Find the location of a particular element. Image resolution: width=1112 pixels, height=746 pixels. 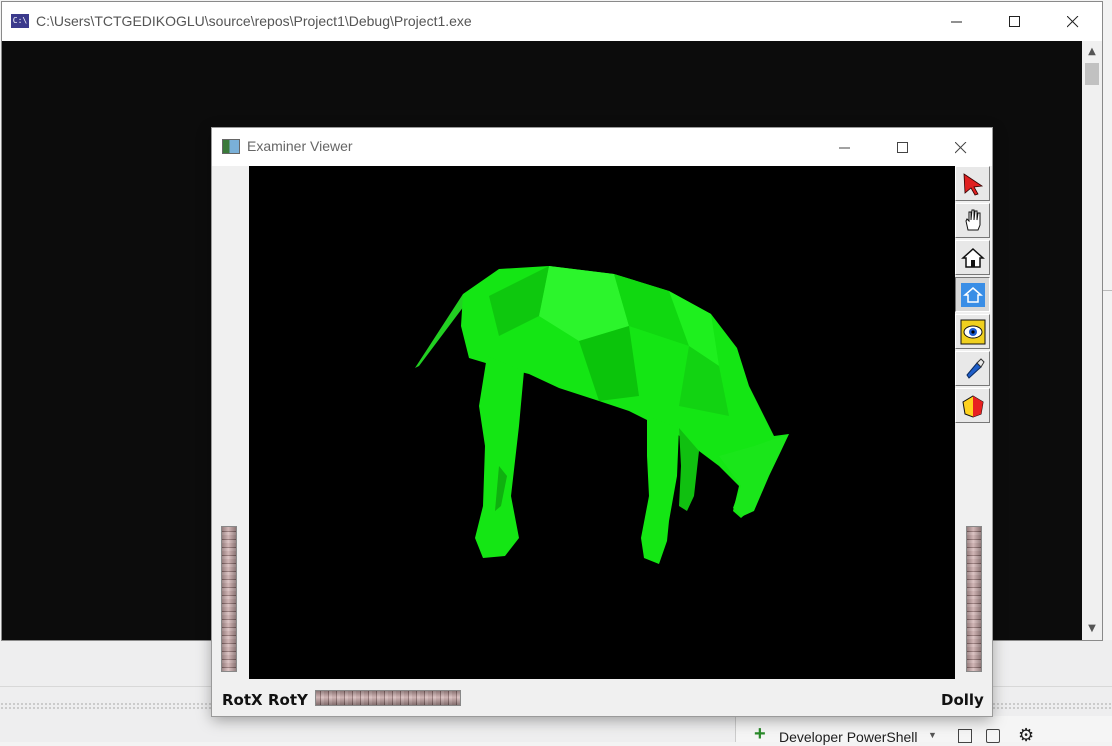

rotx-label: RotX is located at coordinates (242, 700).